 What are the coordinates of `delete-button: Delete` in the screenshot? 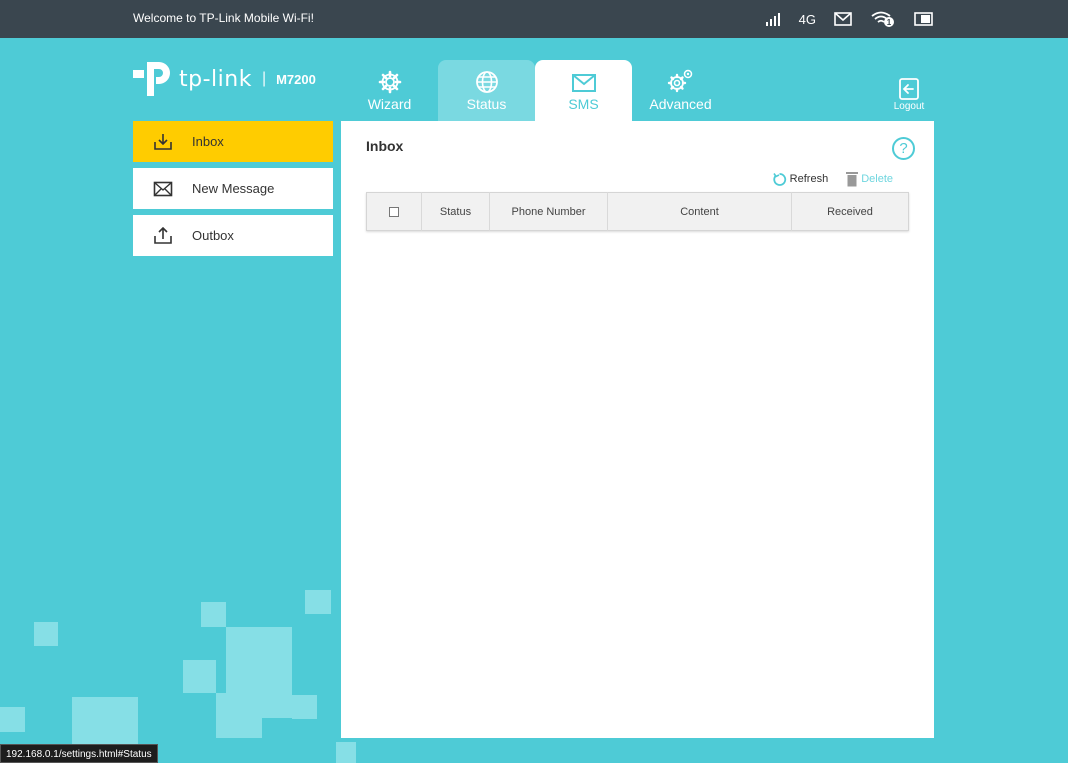 It's located at (869, 179).